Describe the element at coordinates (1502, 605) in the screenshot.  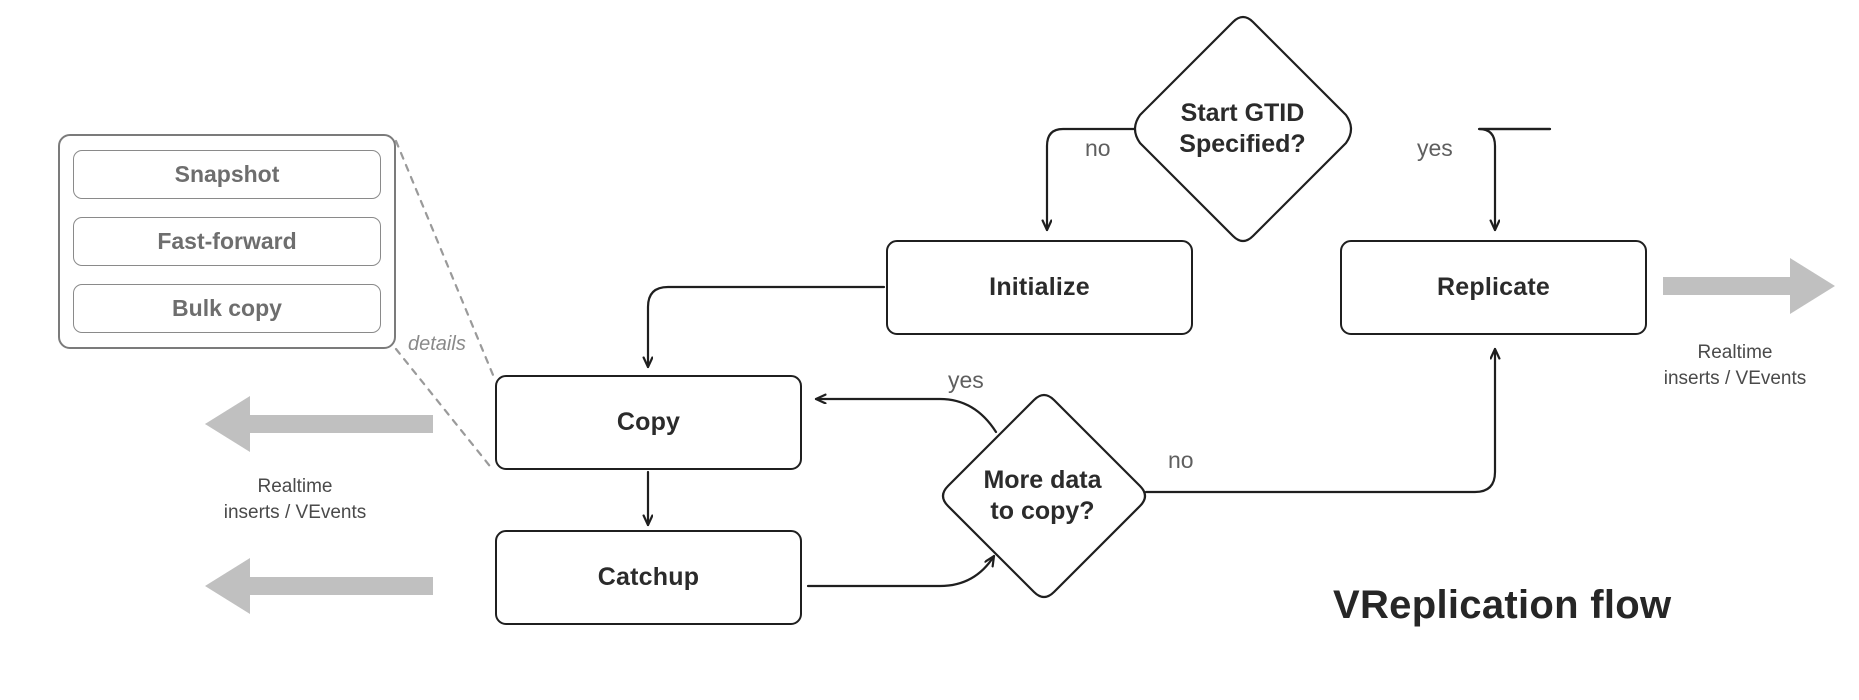
I see `page-title: VReplication flow` at that location.